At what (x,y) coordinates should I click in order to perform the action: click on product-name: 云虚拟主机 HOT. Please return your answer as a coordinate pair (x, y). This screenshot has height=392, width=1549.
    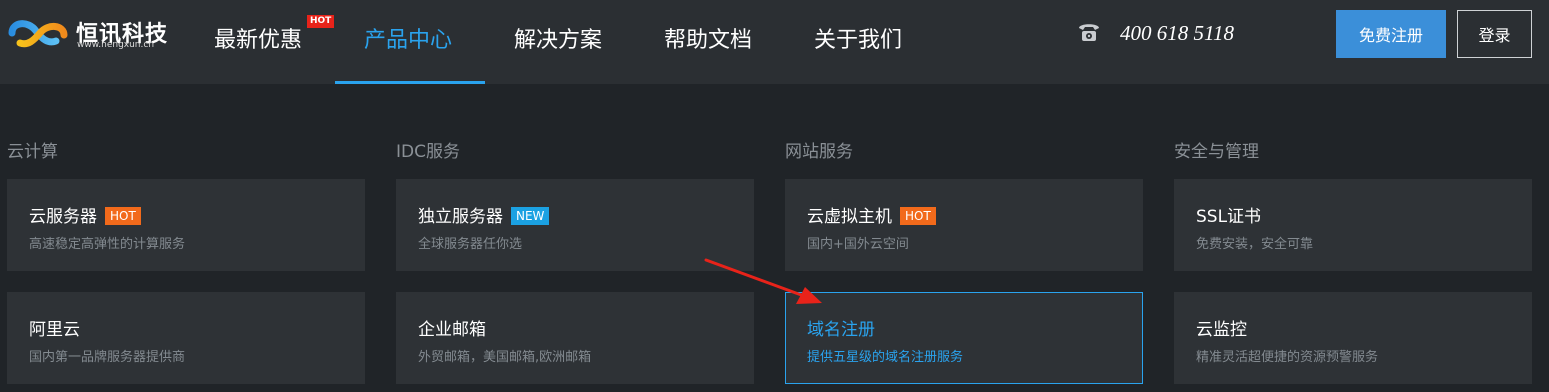
    Looking at the image, I should click on (871, 214).